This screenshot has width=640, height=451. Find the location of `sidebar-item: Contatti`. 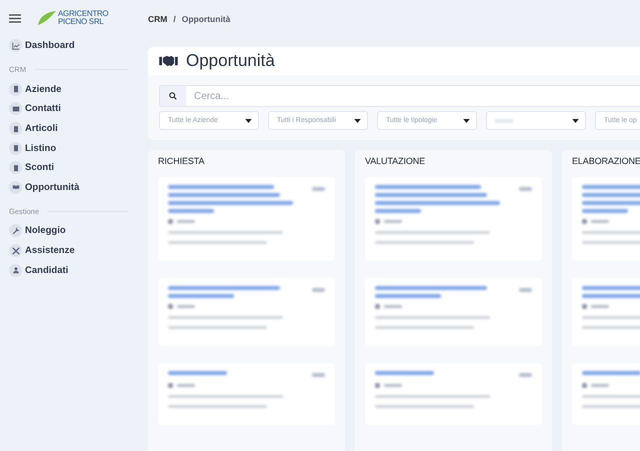

sidebar-item: Contatti is located at coordinates (68, 109).